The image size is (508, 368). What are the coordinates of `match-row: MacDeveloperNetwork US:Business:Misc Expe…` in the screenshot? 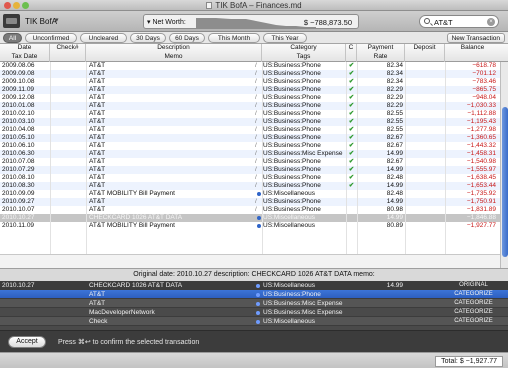 It's located at (254, 312).